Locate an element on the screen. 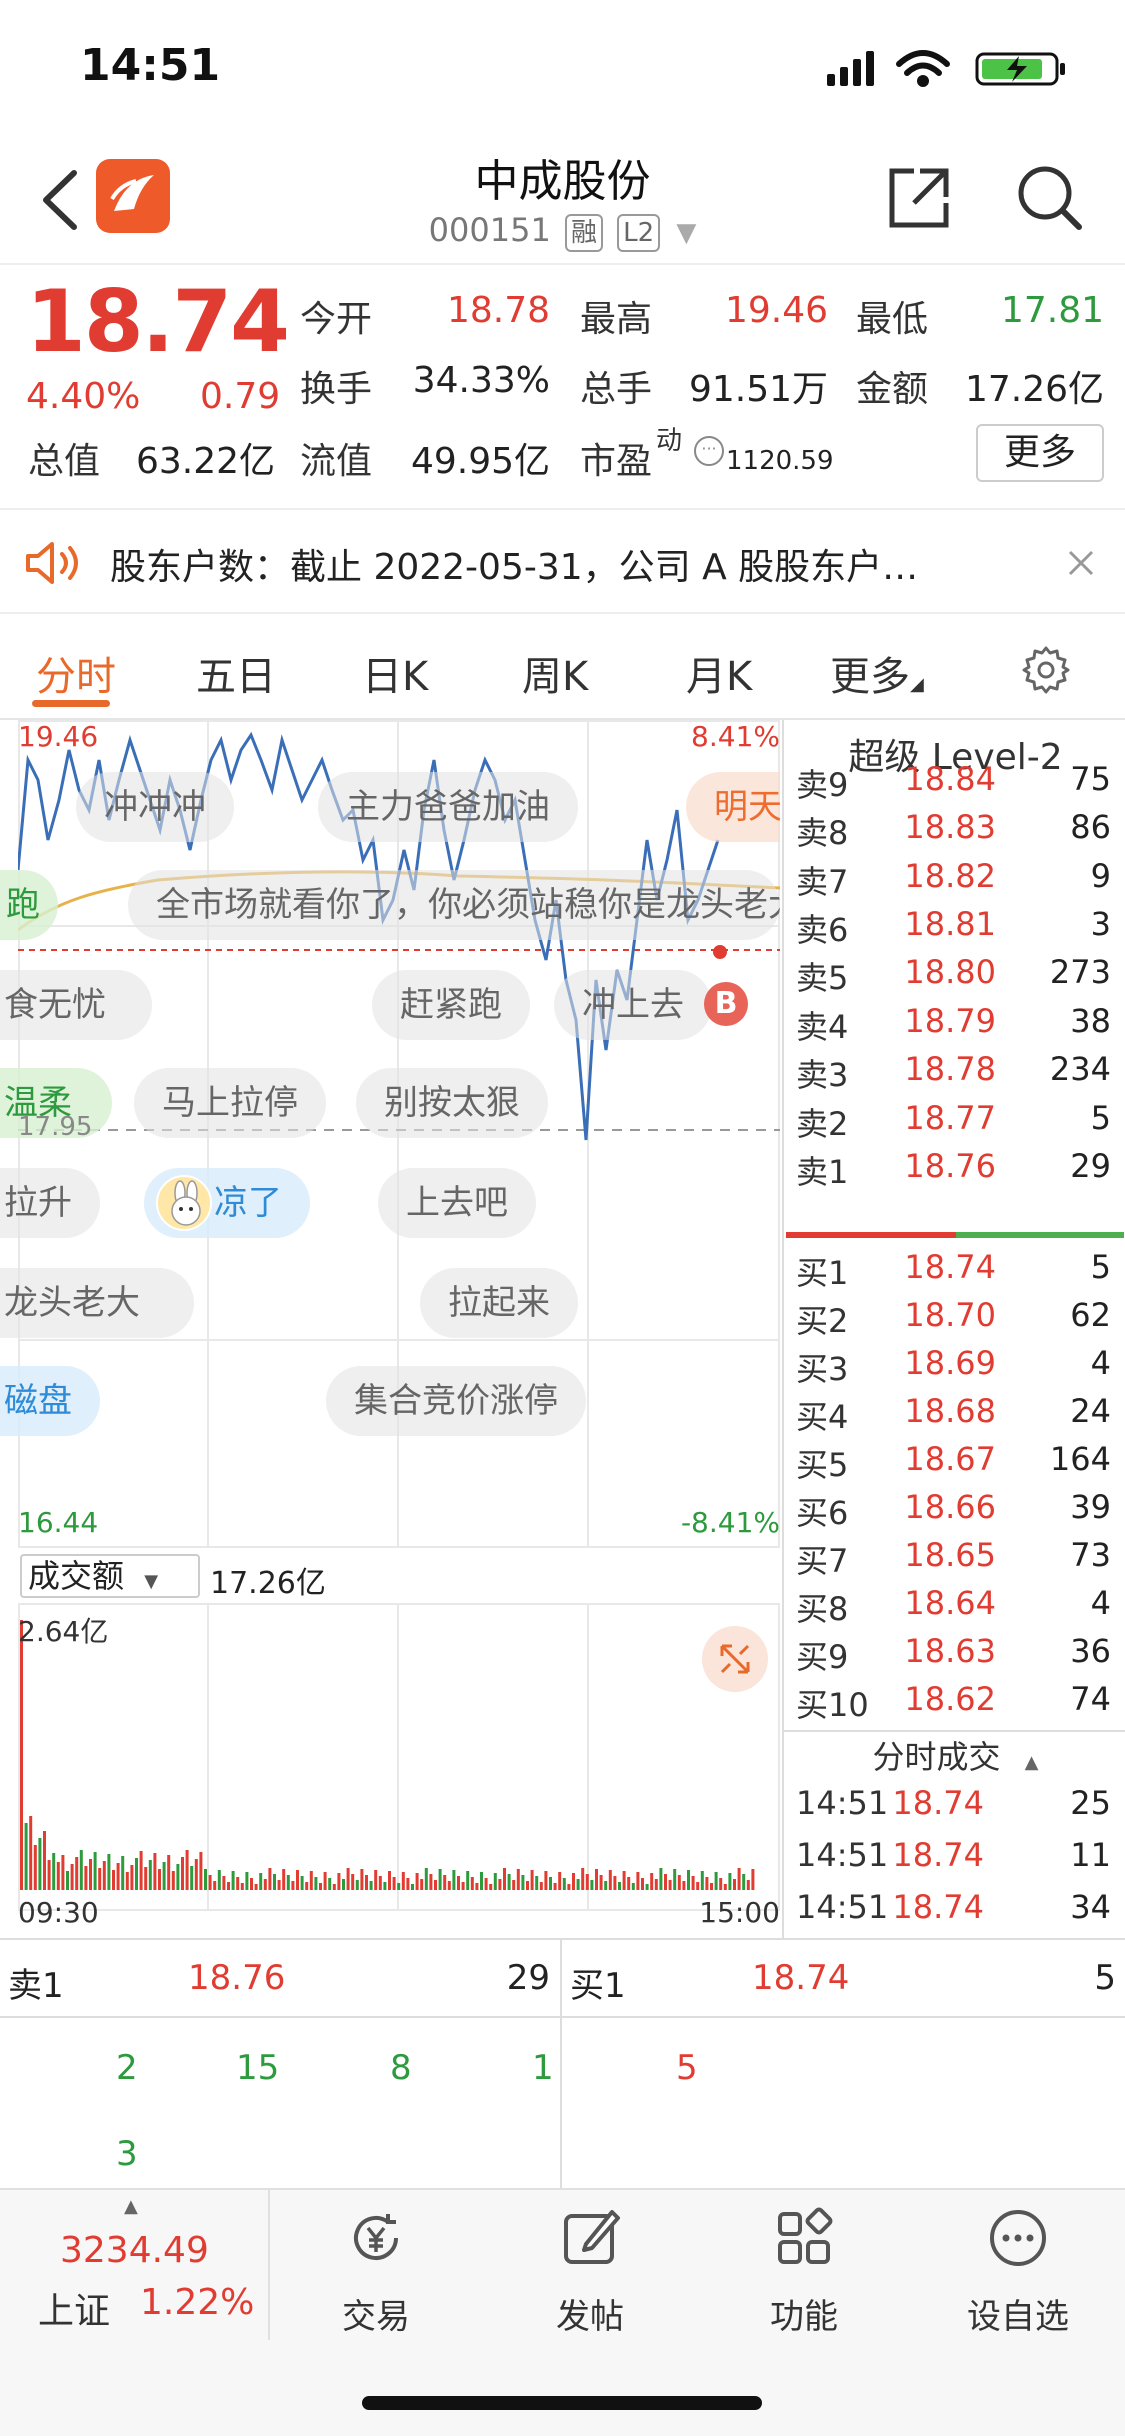 The height and width of the screenshot is (2436, 1125). danmaku-1: 冲冲冲 is located at coordinates (155, 807).